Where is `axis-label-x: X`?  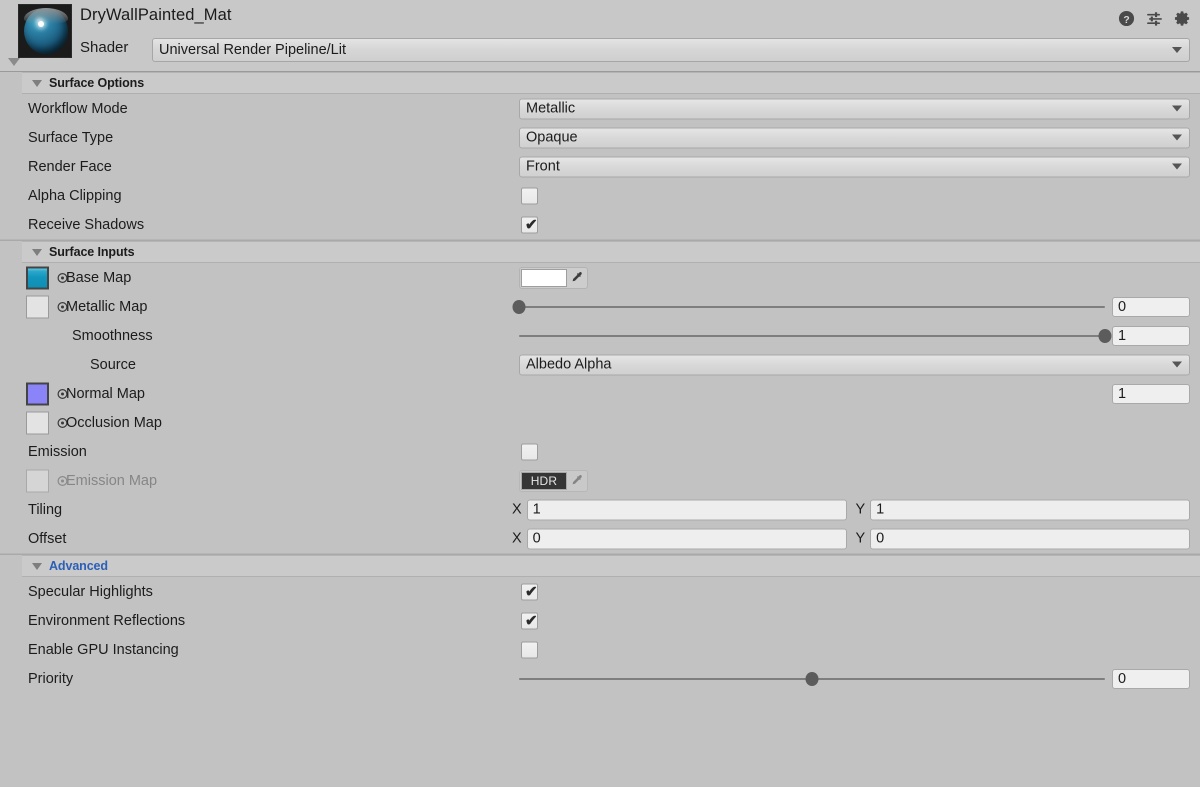
axis-label-x: X is located at coordinates (517, 509).